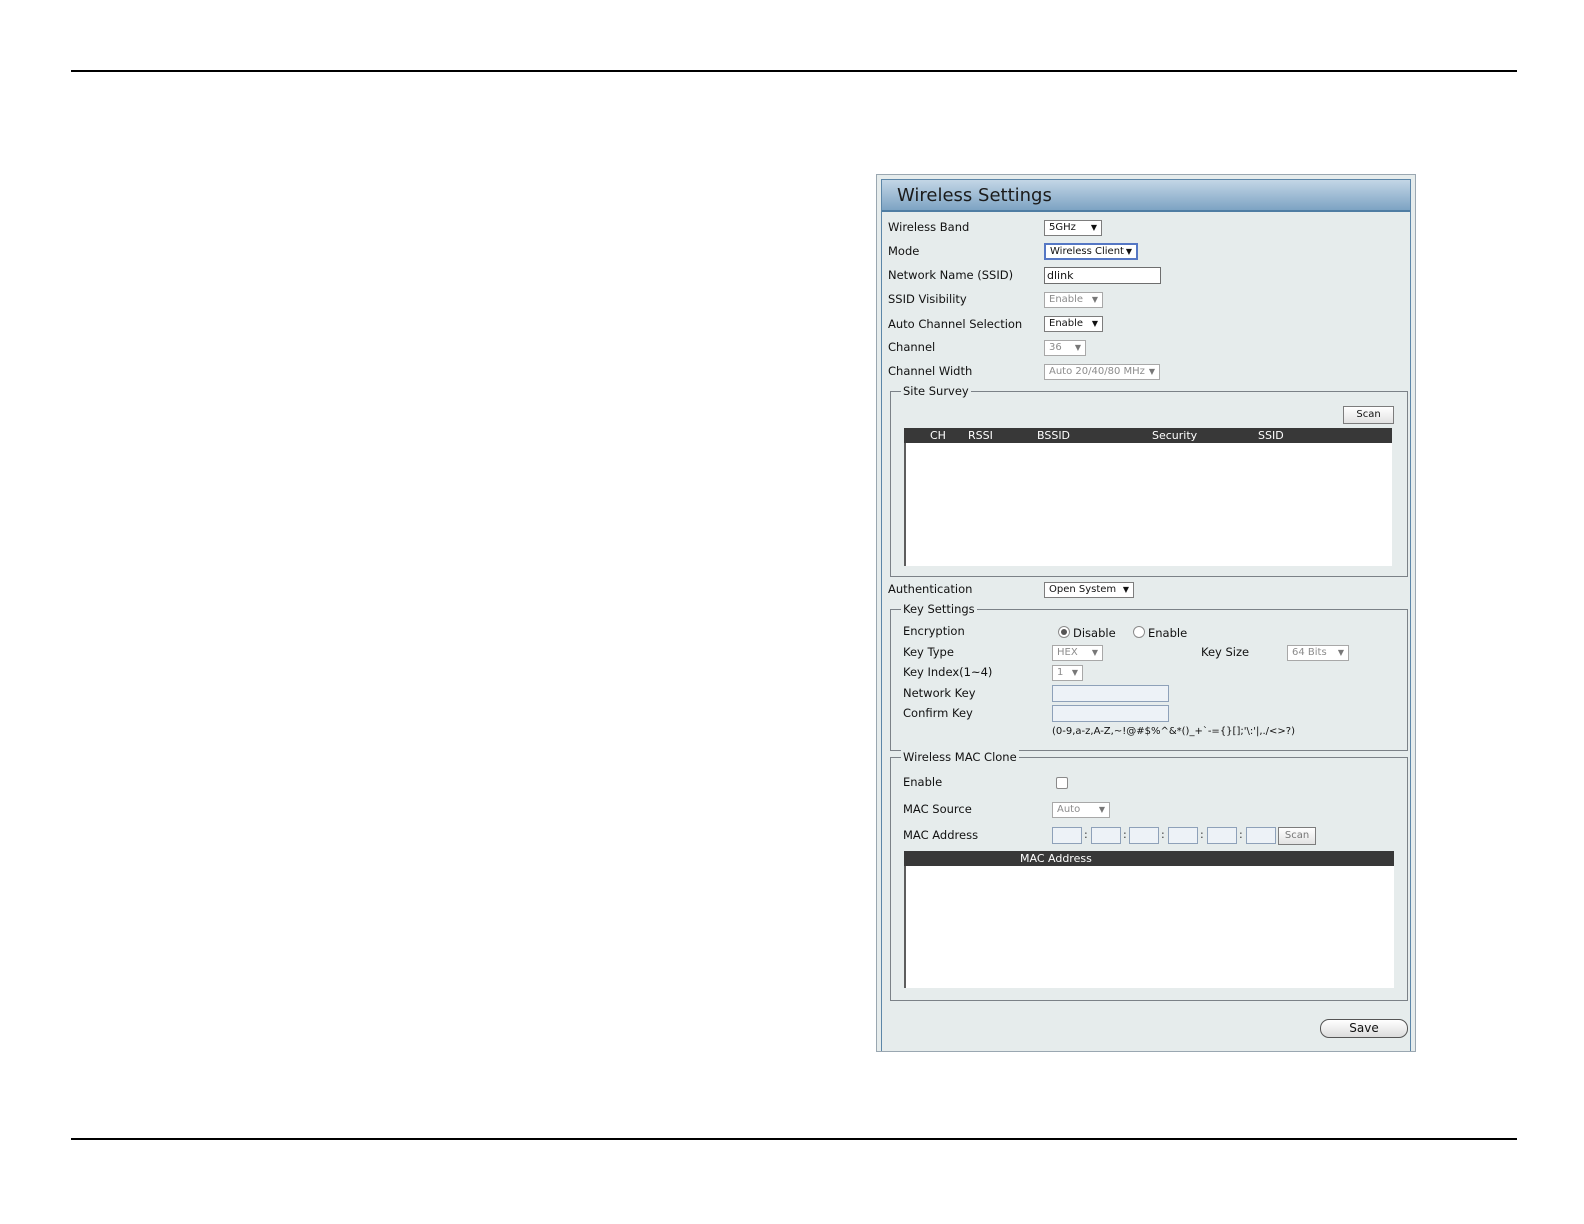 This screenshot has width=1584, height=1224. What do you see at coordinates (1067, 835) in the screenshot?
I see `mac-octet-1-input` at bounding box center [1067, 835].